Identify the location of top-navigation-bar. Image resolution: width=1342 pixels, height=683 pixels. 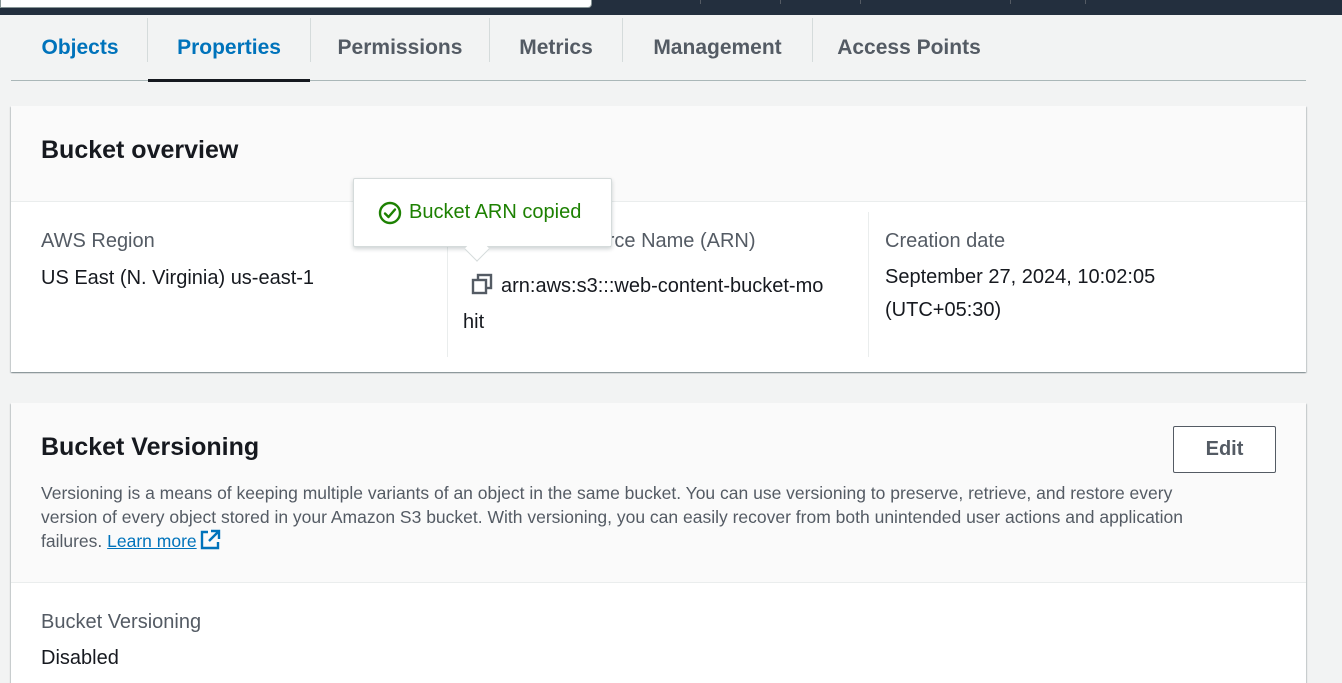
(671, 7).